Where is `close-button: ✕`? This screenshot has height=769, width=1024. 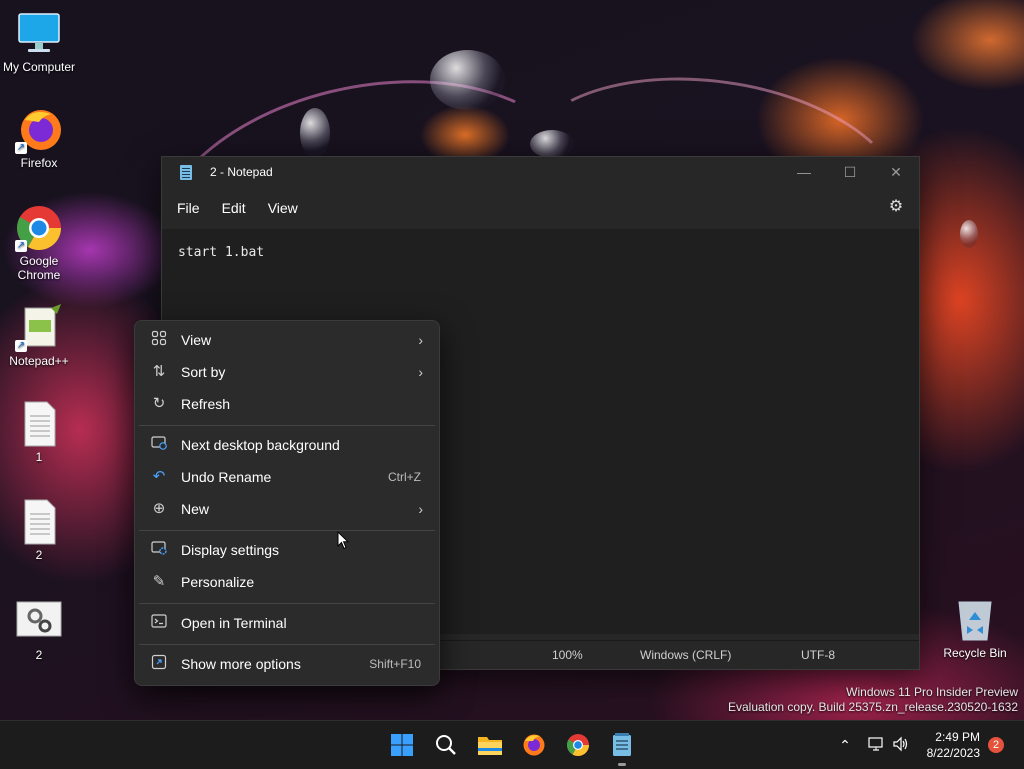 close-button: ✕ is located at coordinates (896, 172).